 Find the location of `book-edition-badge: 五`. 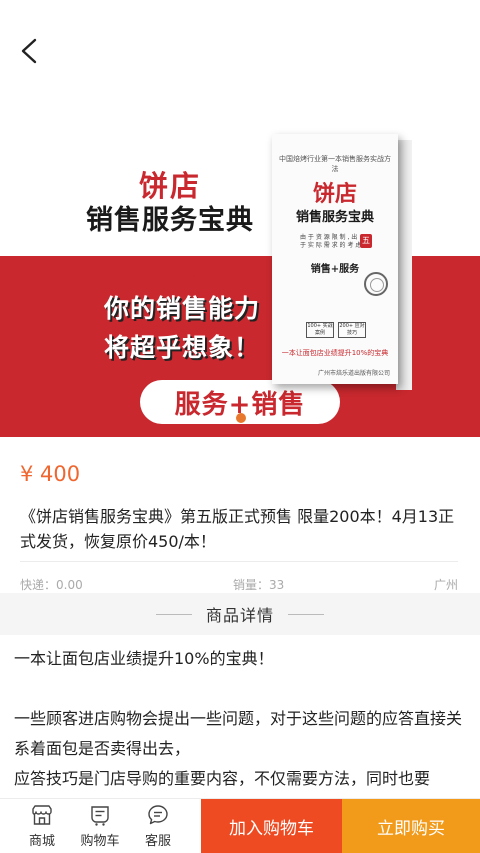

book-edition-badge: 五 is located at coordinates (366, 241).